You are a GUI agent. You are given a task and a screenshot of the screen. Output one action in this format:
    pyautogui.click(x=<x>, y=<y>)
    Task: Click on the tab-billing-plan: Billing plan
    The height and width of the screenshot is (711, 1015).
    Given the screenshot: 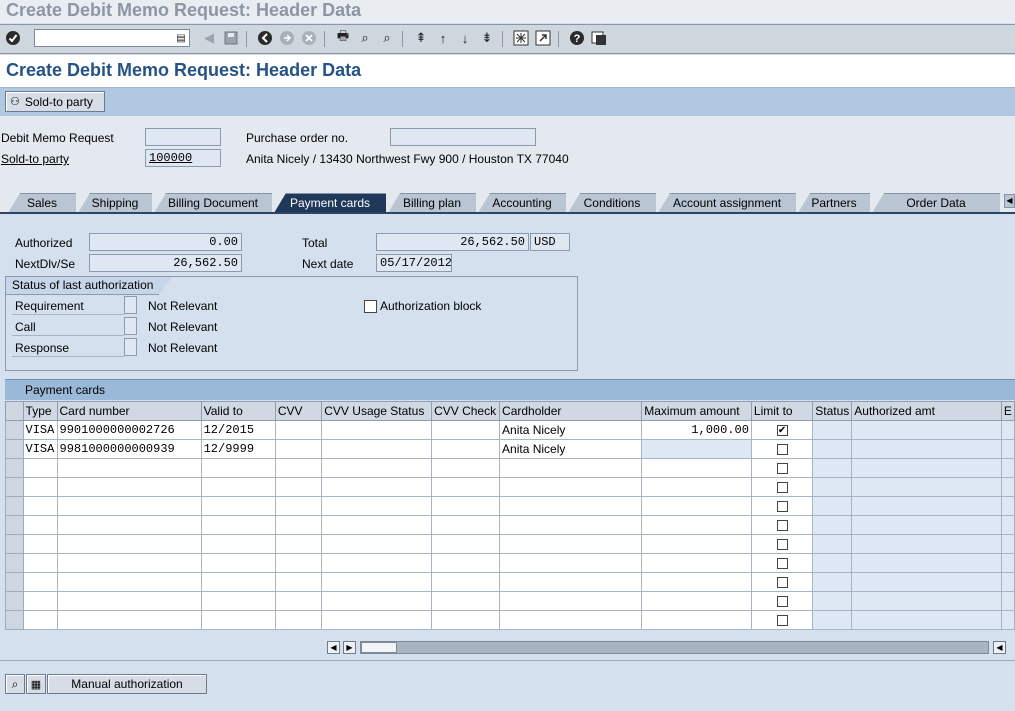 What is the action you would take?
    pyautogui.click(x=432, y=203)
    